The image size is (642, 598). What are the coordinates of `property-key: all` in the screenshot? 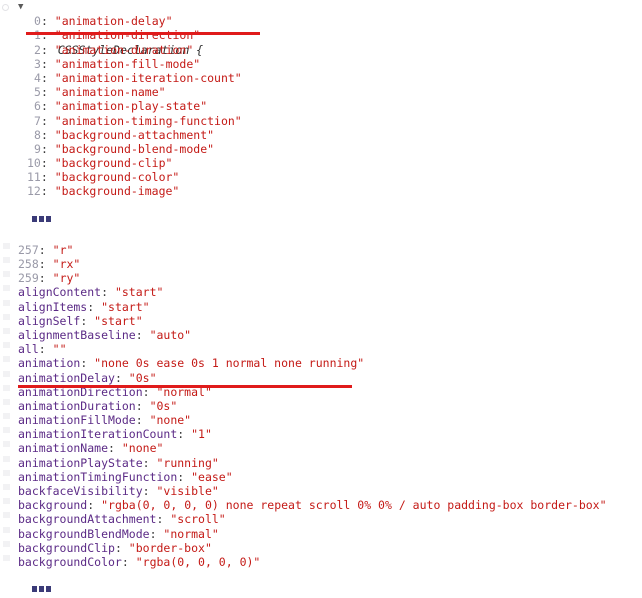 It's located at (28, 349).